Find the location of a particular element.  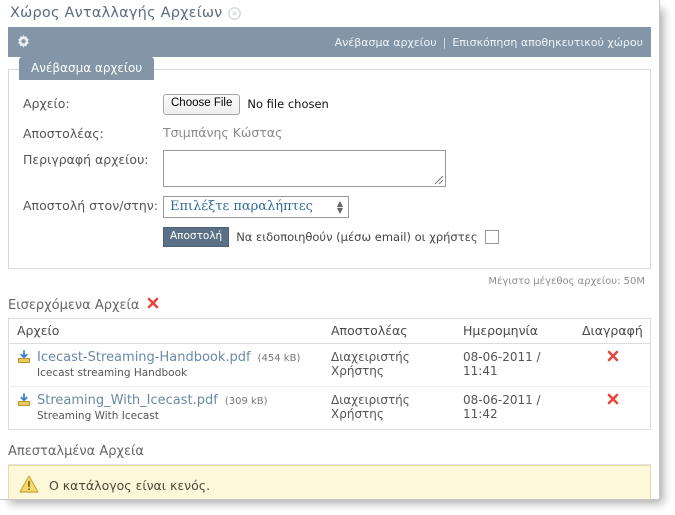

link-storage-overview: Επισκόπηση αποθηκευτικού χώρου is located at coordinates (547, 42).